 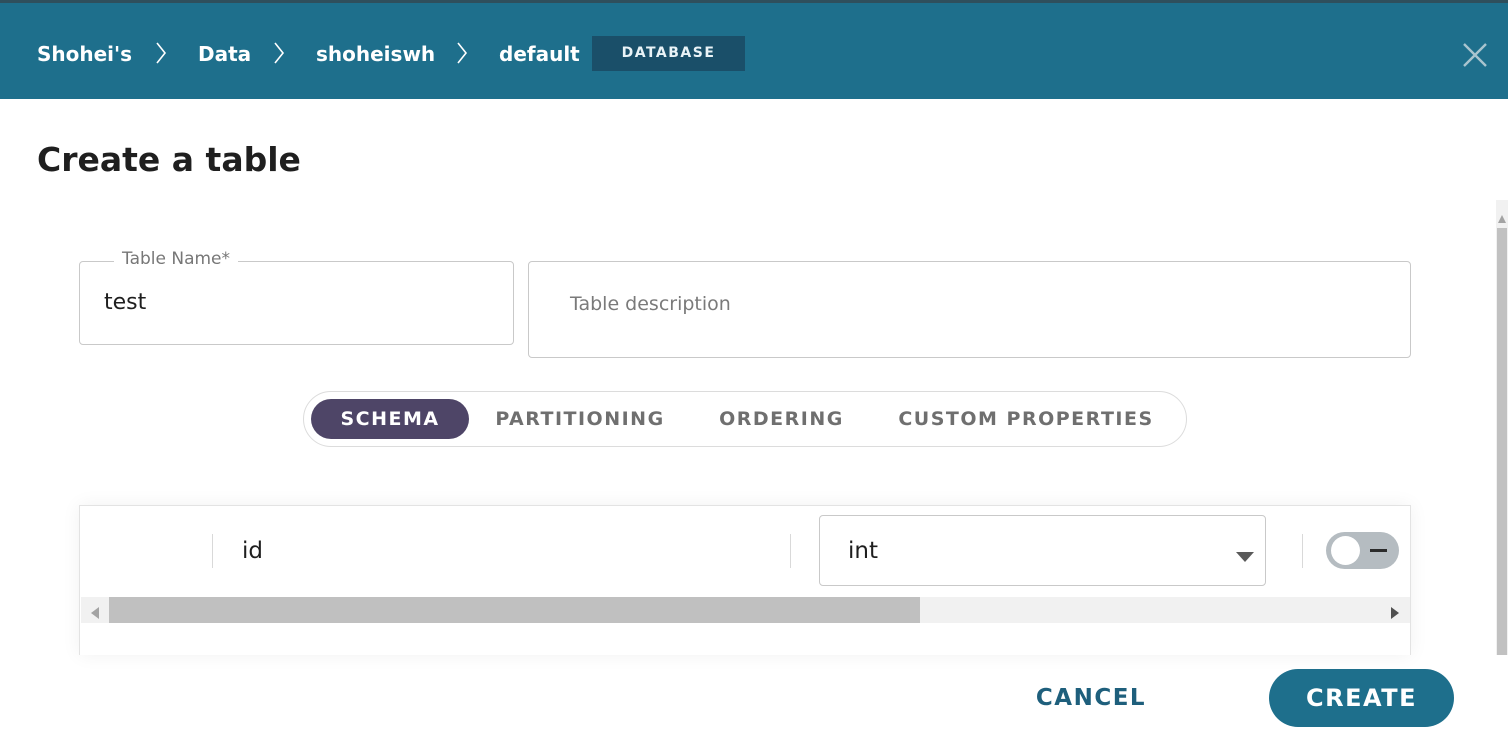 I want to click on tab-custom-properties: CUSTOM PROPERTIES, so click(x=1026, y=419).